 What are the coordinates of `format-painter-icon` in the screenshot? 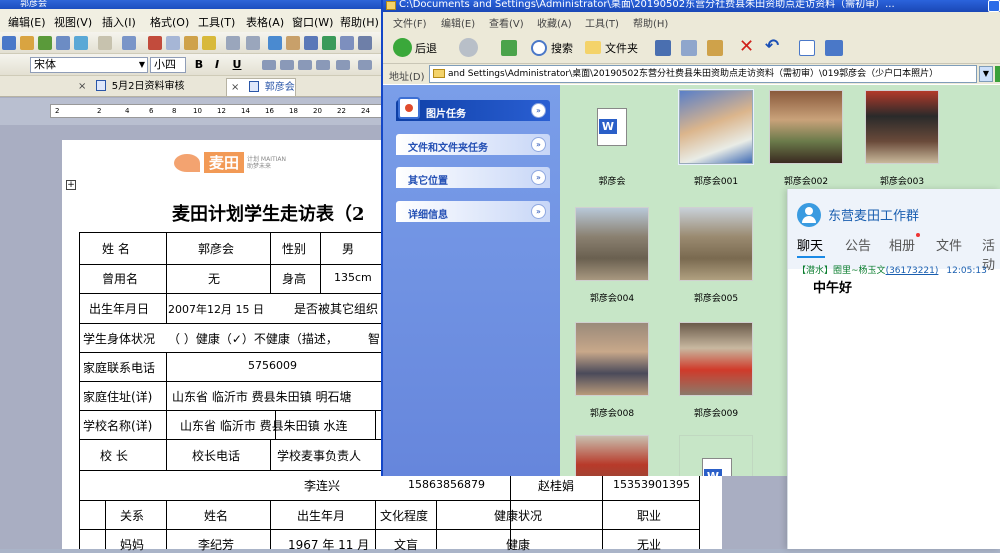 It's located at (209, 43).